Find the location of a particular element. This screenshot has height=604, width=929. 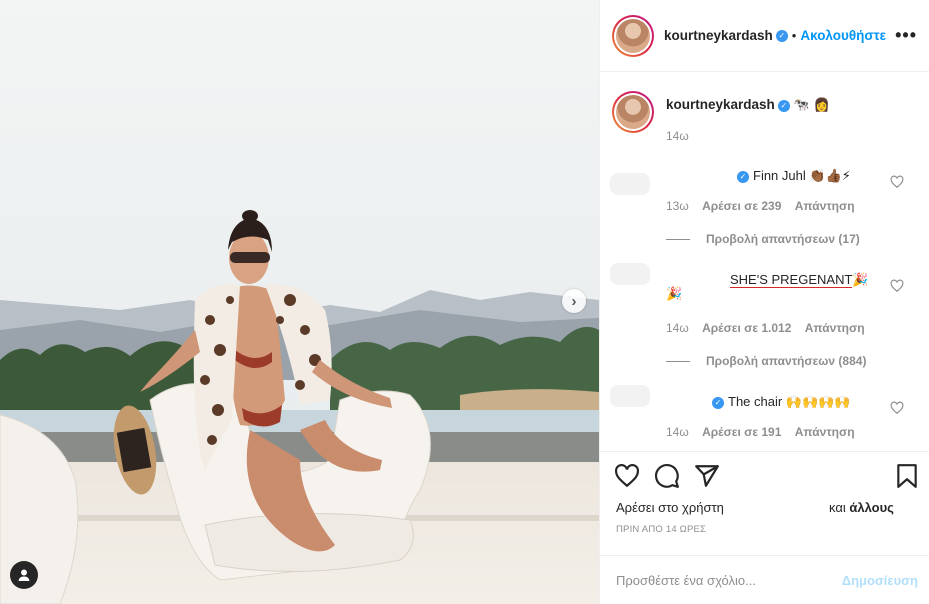

like-heart-icon is located at coordinates (627, 476).